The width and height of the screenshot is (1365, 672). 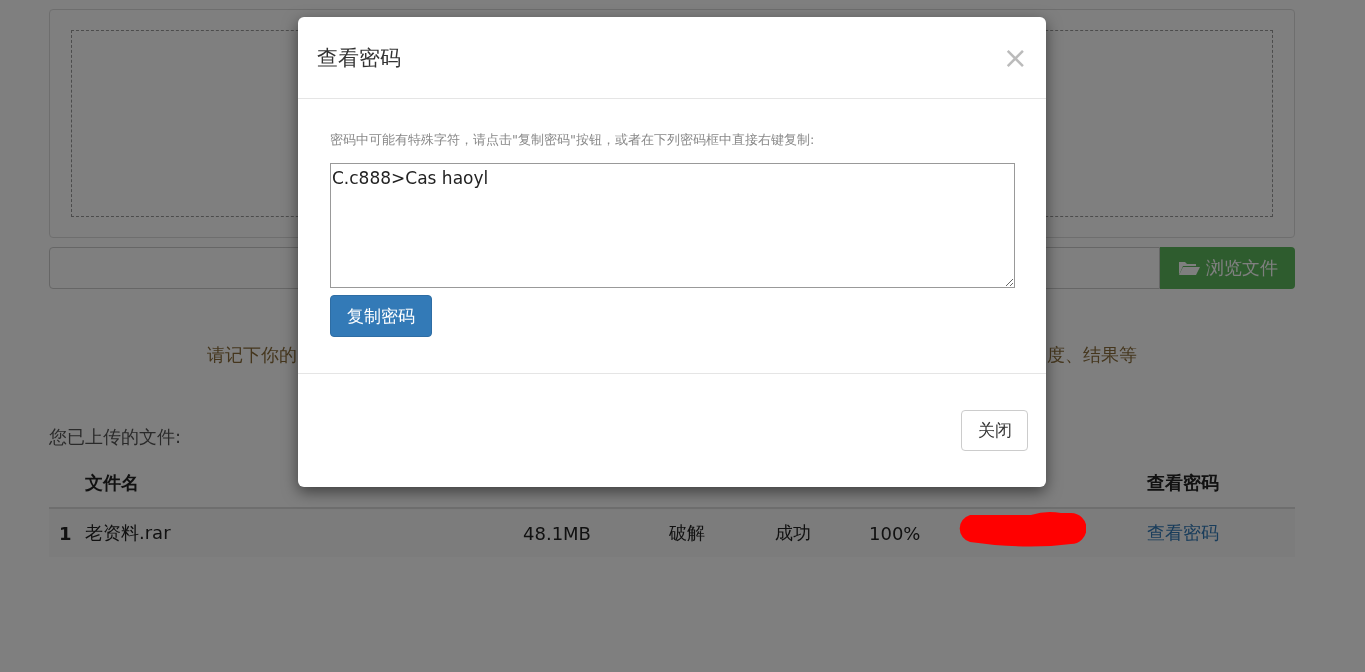 I want to click on notice-text: 请记下你的, so click(x=252, y=355).